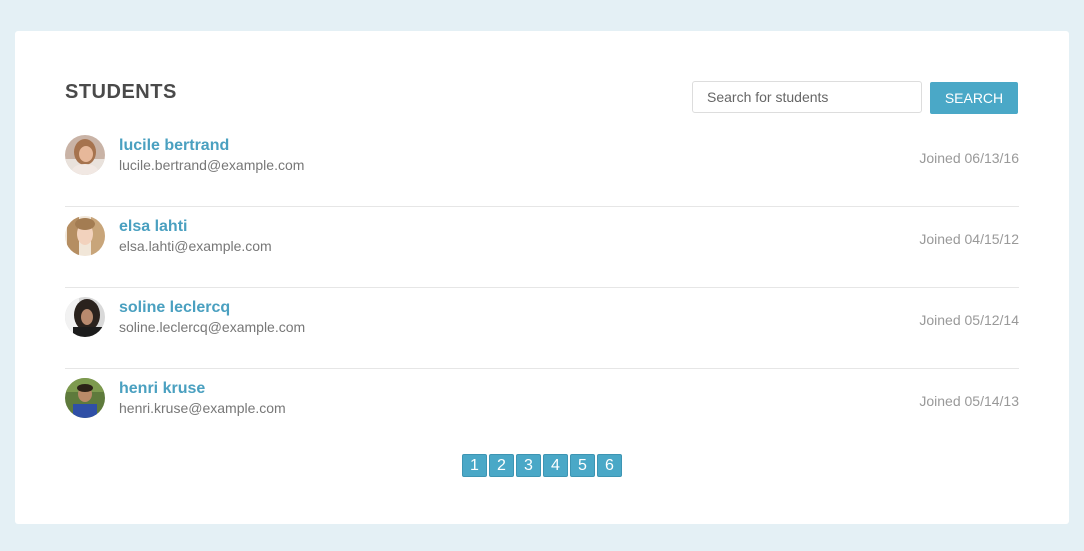 Image resolution: width=1084 pixels, height=551 pixels. What do you see at coordinates (555, 465) in the screenshot?
I see `page-button-4: 4` at bounding box center [555, 465].